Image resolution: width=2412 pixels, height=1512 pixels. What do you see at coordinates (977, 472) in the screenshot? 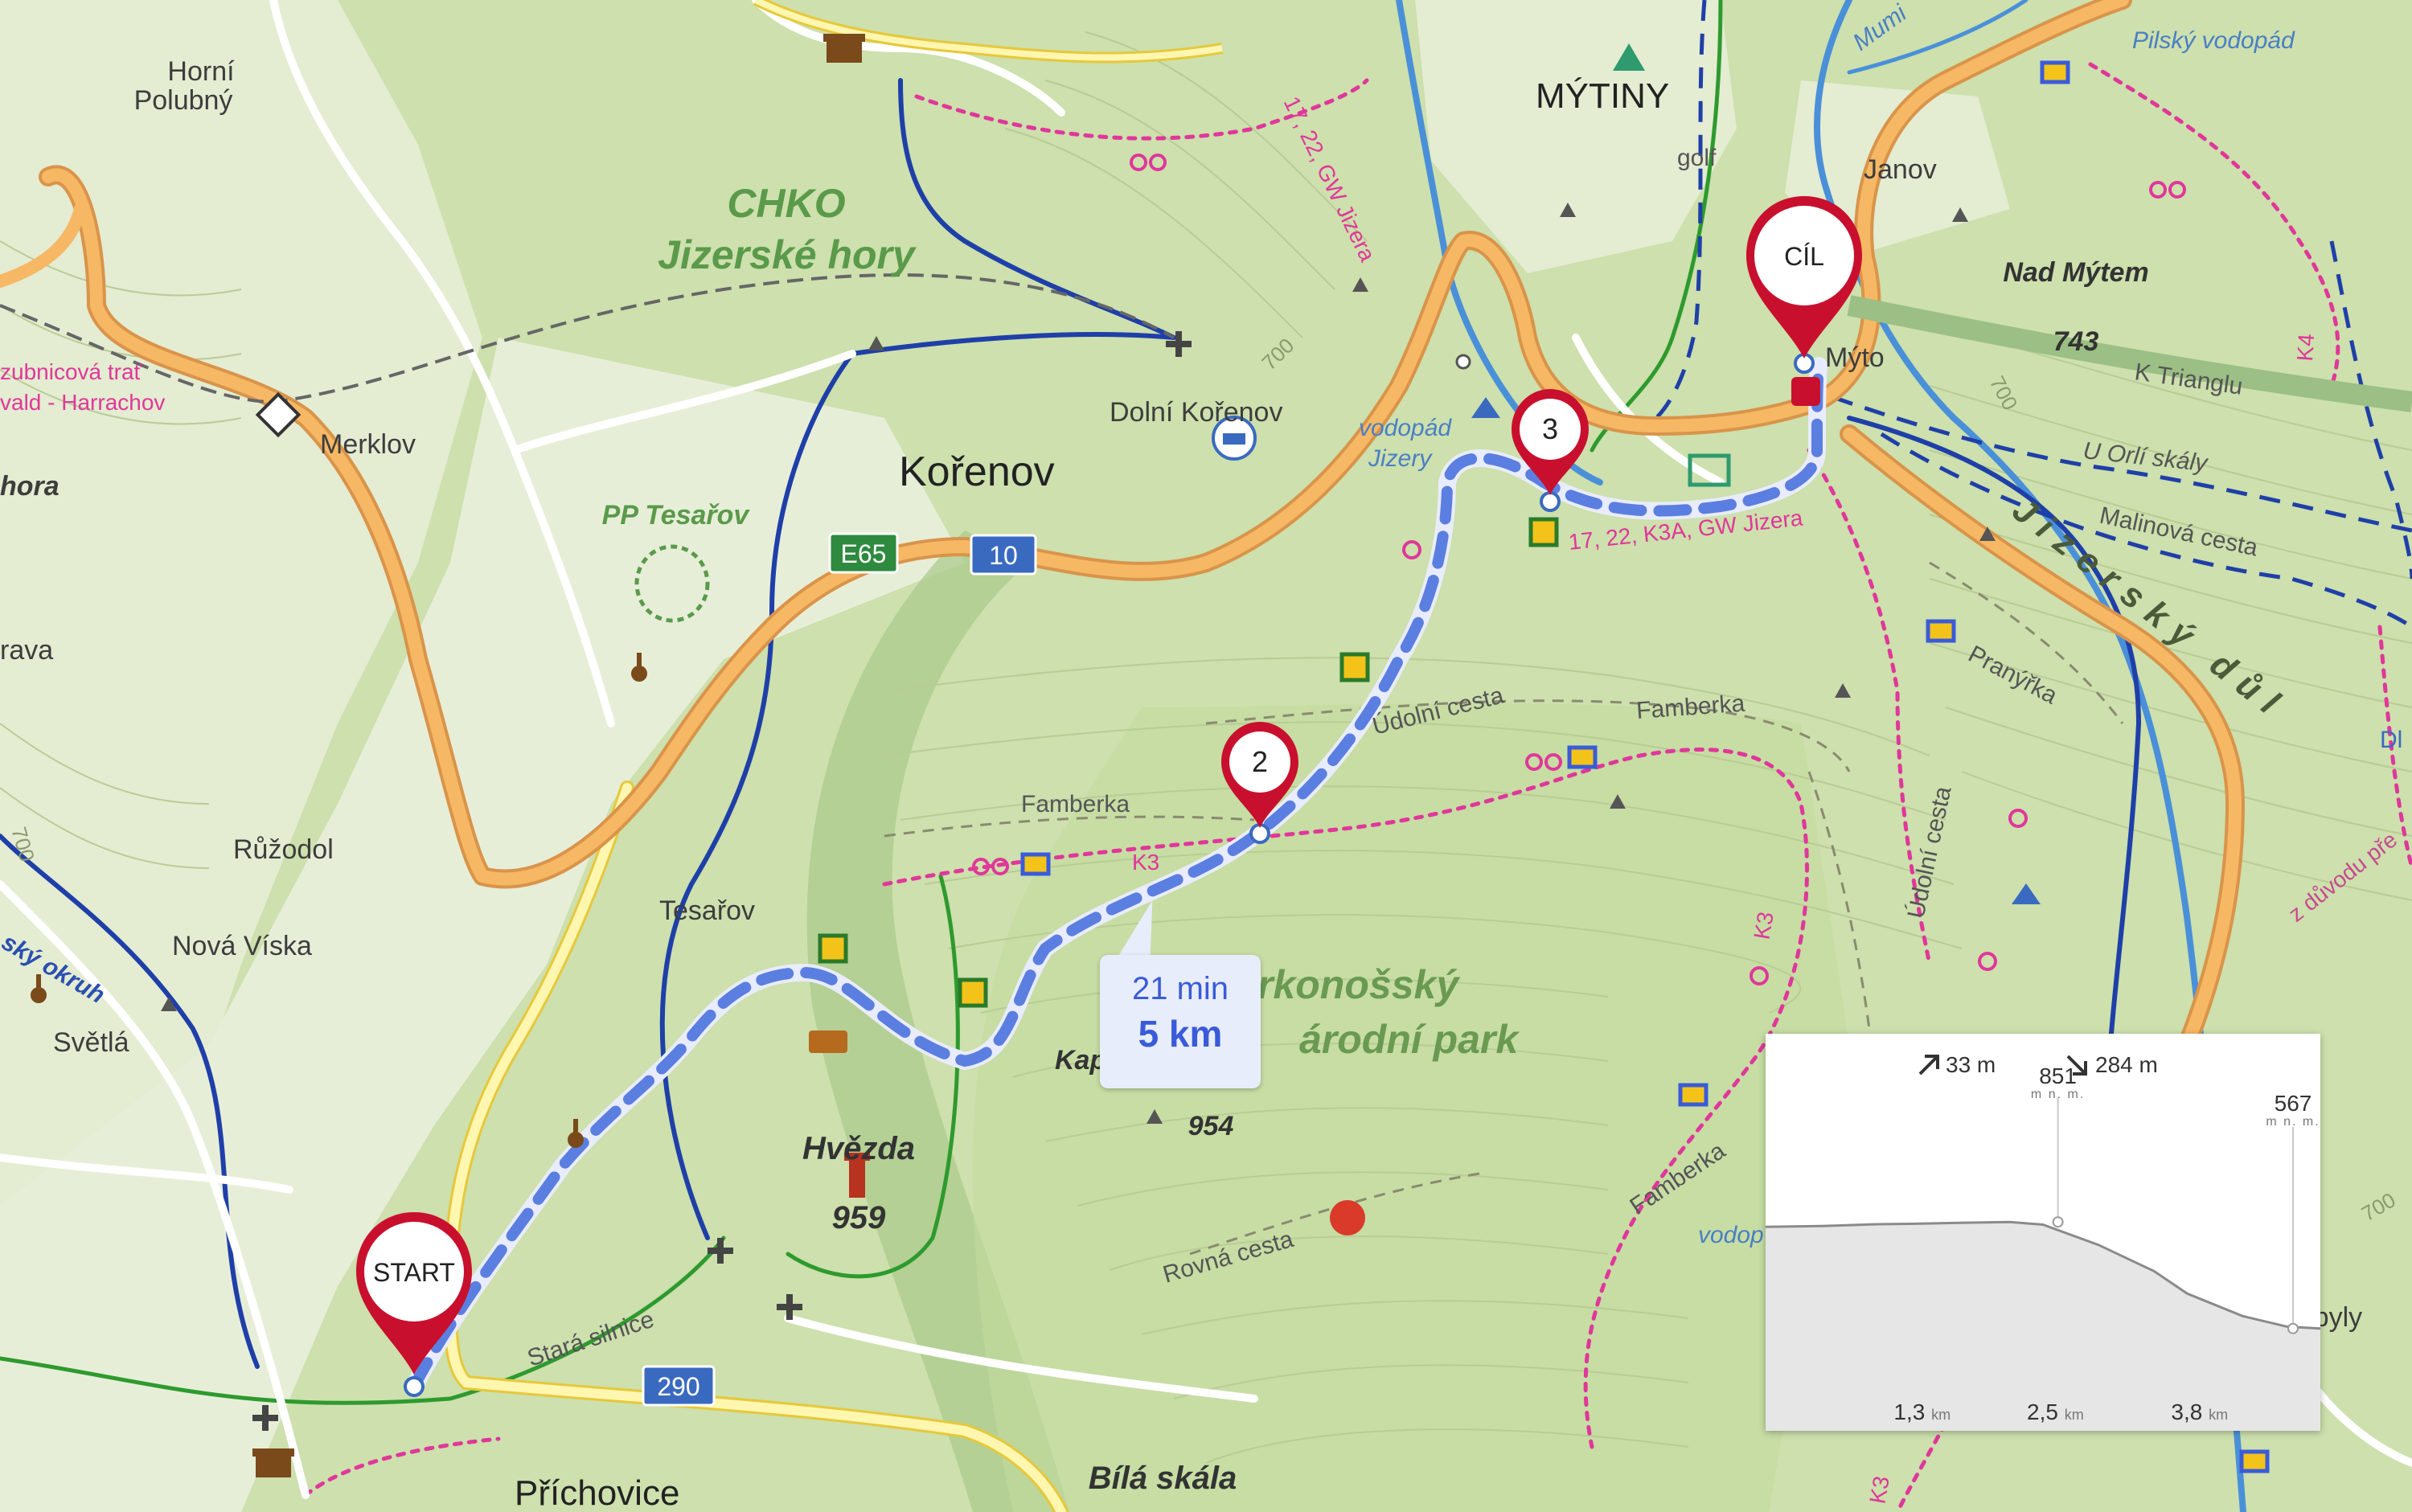
I see `label-korenov: Kořenov` at bounding box center [977, 472].